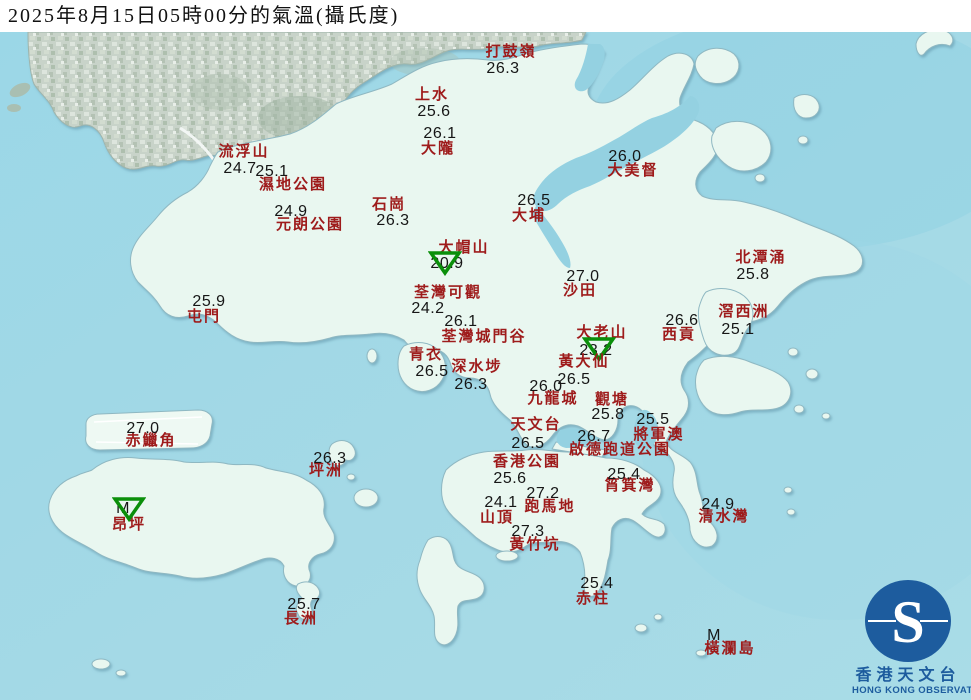  Describe the element at coordinates (529, 216) in the screenshot. I see `station-name: 大埔` at that location.